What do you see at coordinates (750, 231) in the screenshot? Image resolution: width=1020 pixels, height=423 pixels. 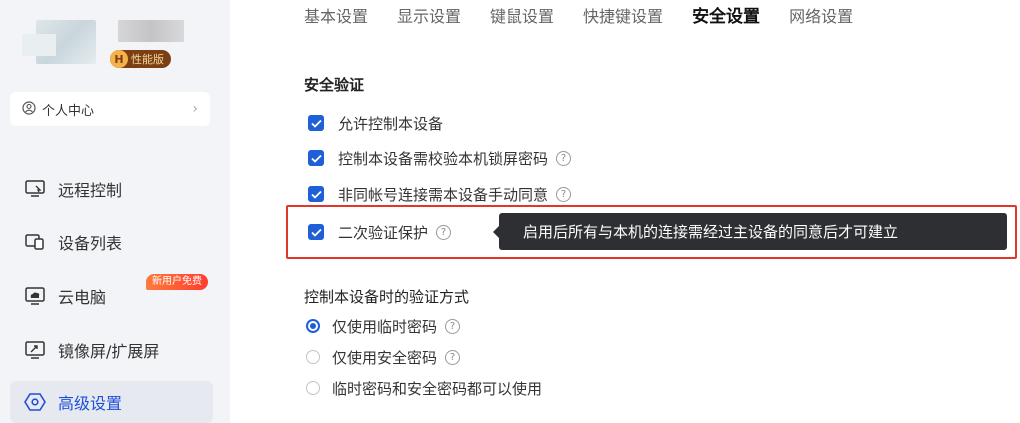 I see `two-step-tooltip: 启用后所有与本机的连接需经过主设备的同意后才可建立` at bounding box center [750, 231].